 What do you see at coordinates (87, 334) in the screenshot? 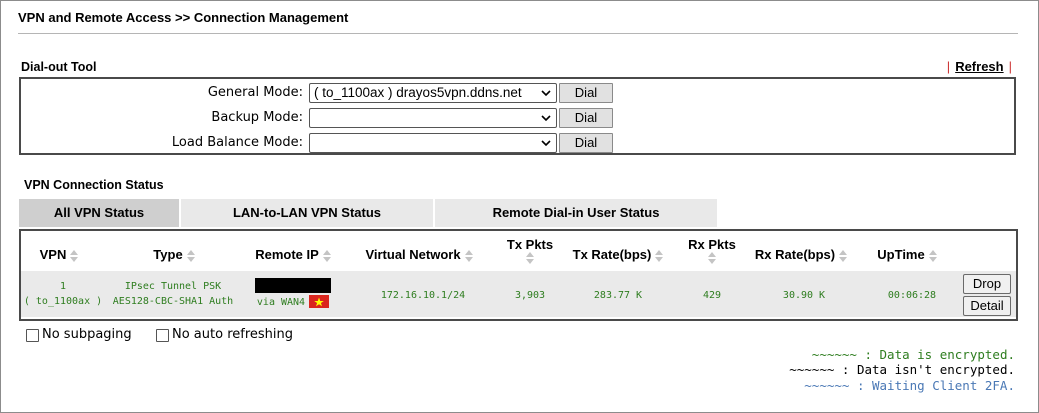
I see `no-subpaging-label: No subpaging` at bounding box center [87, 334].